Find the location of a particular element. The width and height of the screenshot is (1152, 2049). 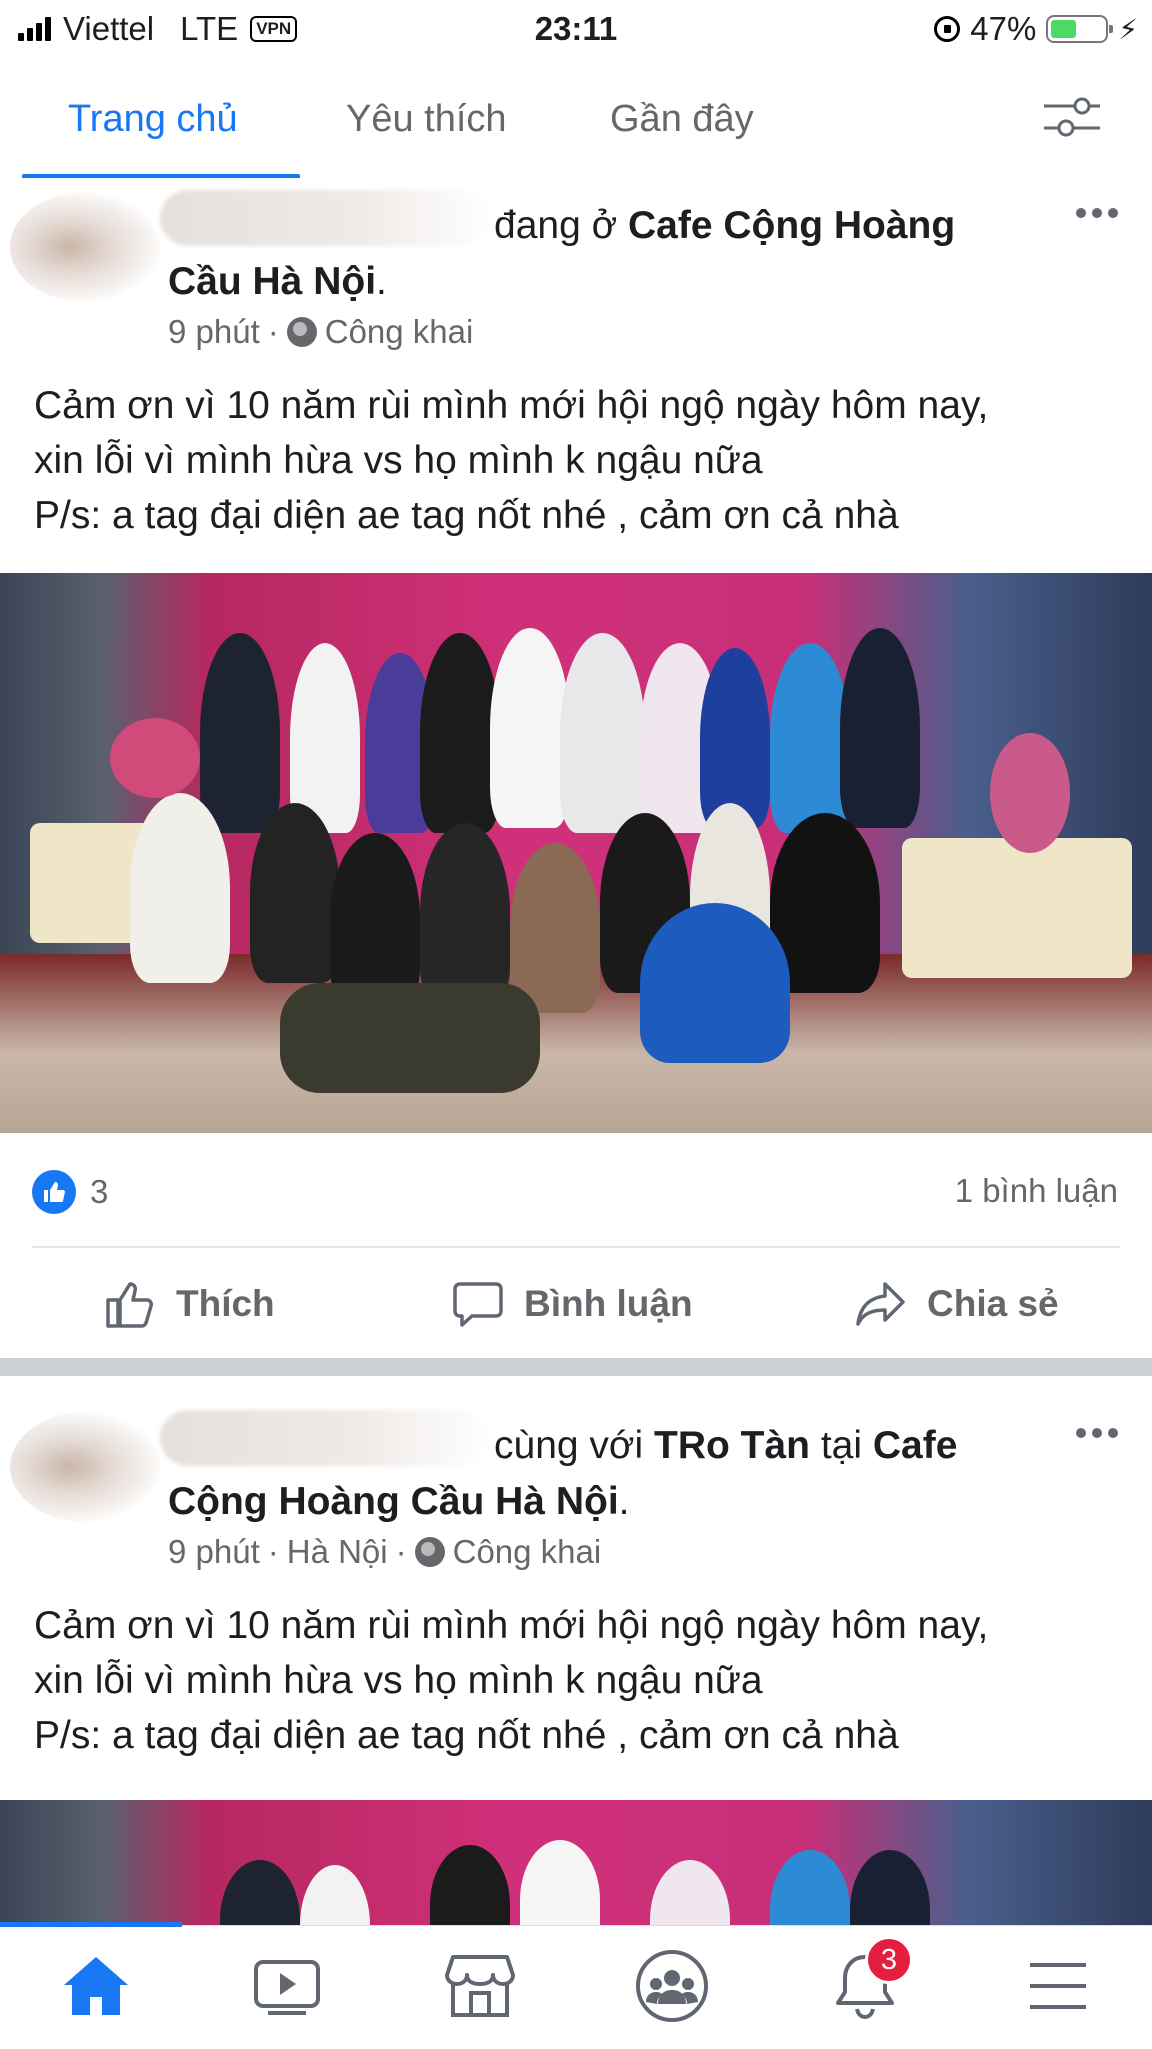

header-action-text: cùng với is located at coordinates (569, 1445).